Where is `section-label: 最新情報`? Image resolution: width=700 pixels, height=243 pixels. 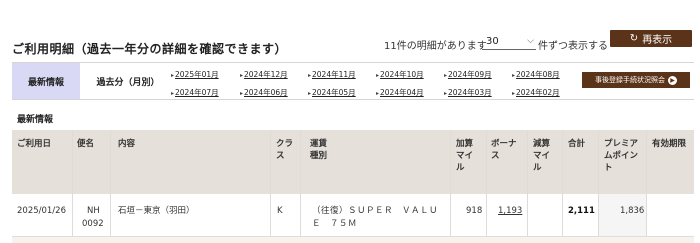 section-label: 最新情報 is located at coordinates (35, 120).